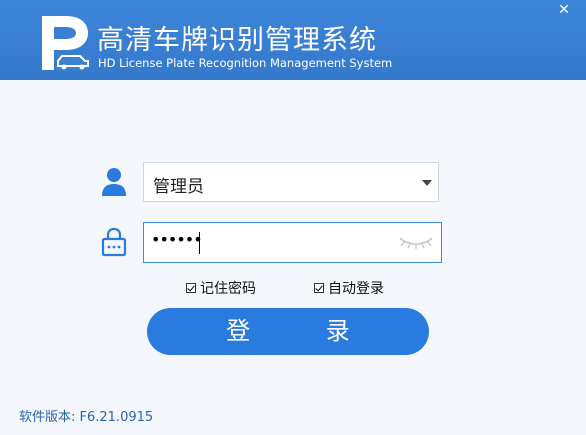 The height and width of the screenshot is (435, 586). I want to click on dropdown-arrow-icon, so click(427, 183).